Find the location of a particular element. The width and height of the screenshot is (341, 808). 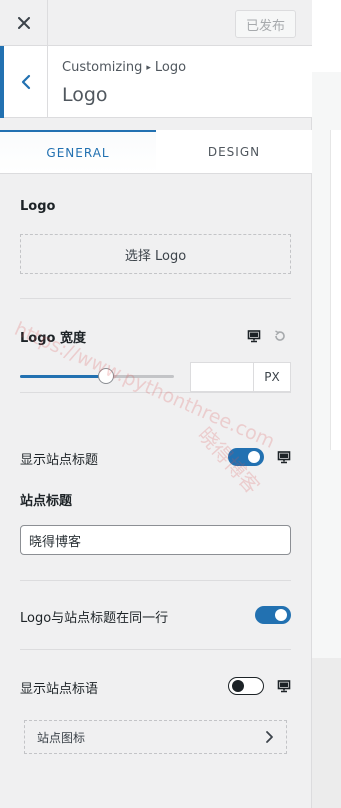

select-logo-button: 选择 Logo is located at coordinates (155, 254).